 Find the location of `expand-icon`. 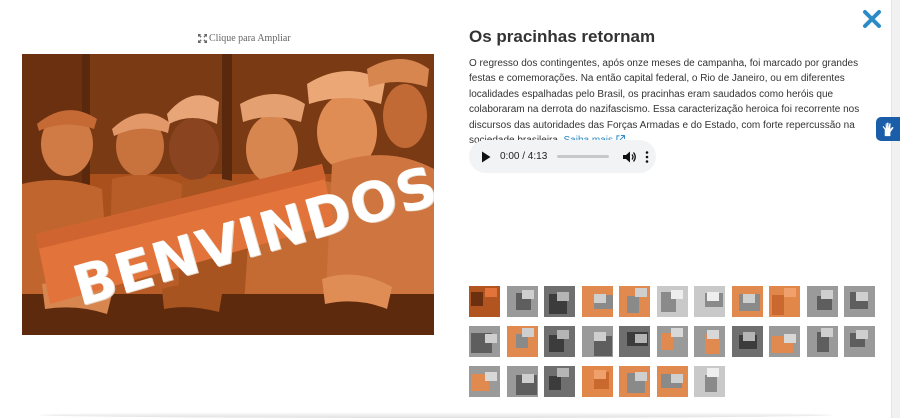

expand-icon is located at coordinates (202, 38).